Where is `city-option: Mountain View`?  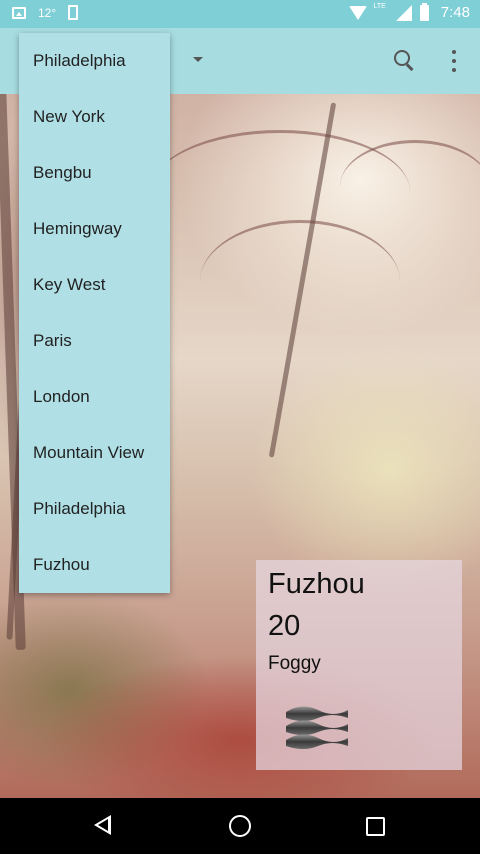
city-option: Mountain View is located at coordinates (94, 453).